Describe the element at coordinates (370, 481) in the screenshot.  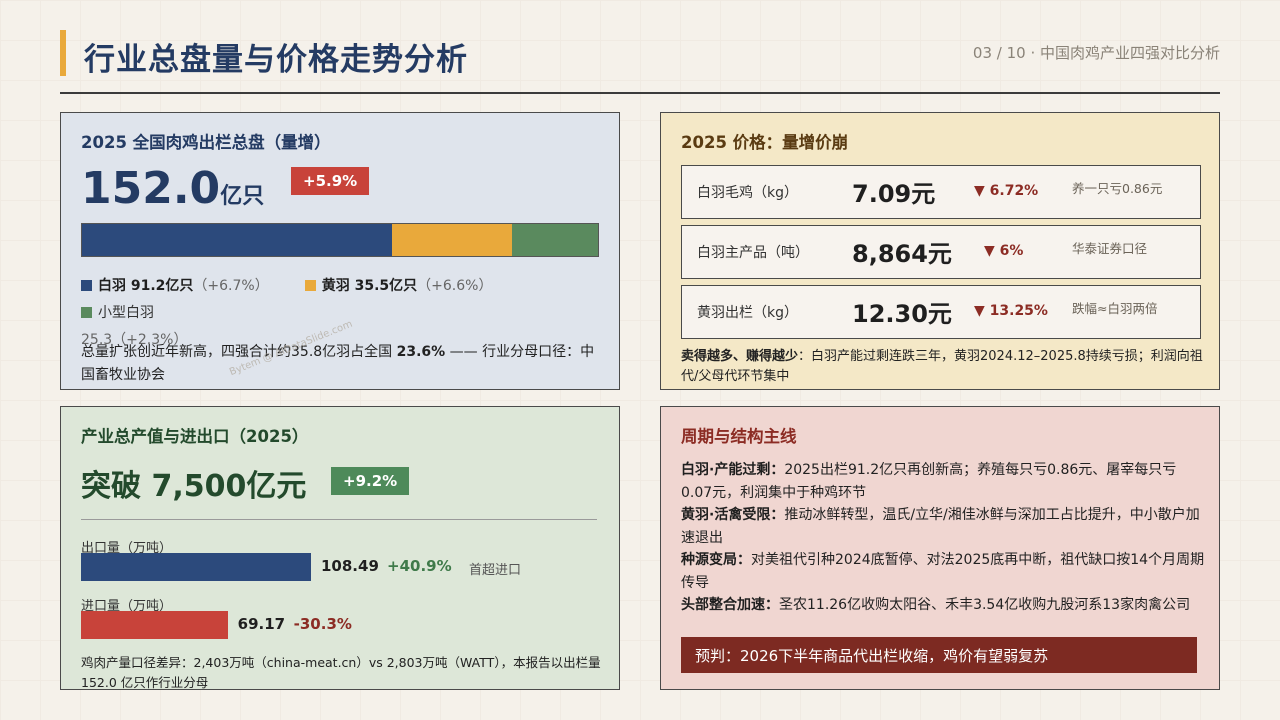
I see `output-growth-badge: +9.2%` at that location.